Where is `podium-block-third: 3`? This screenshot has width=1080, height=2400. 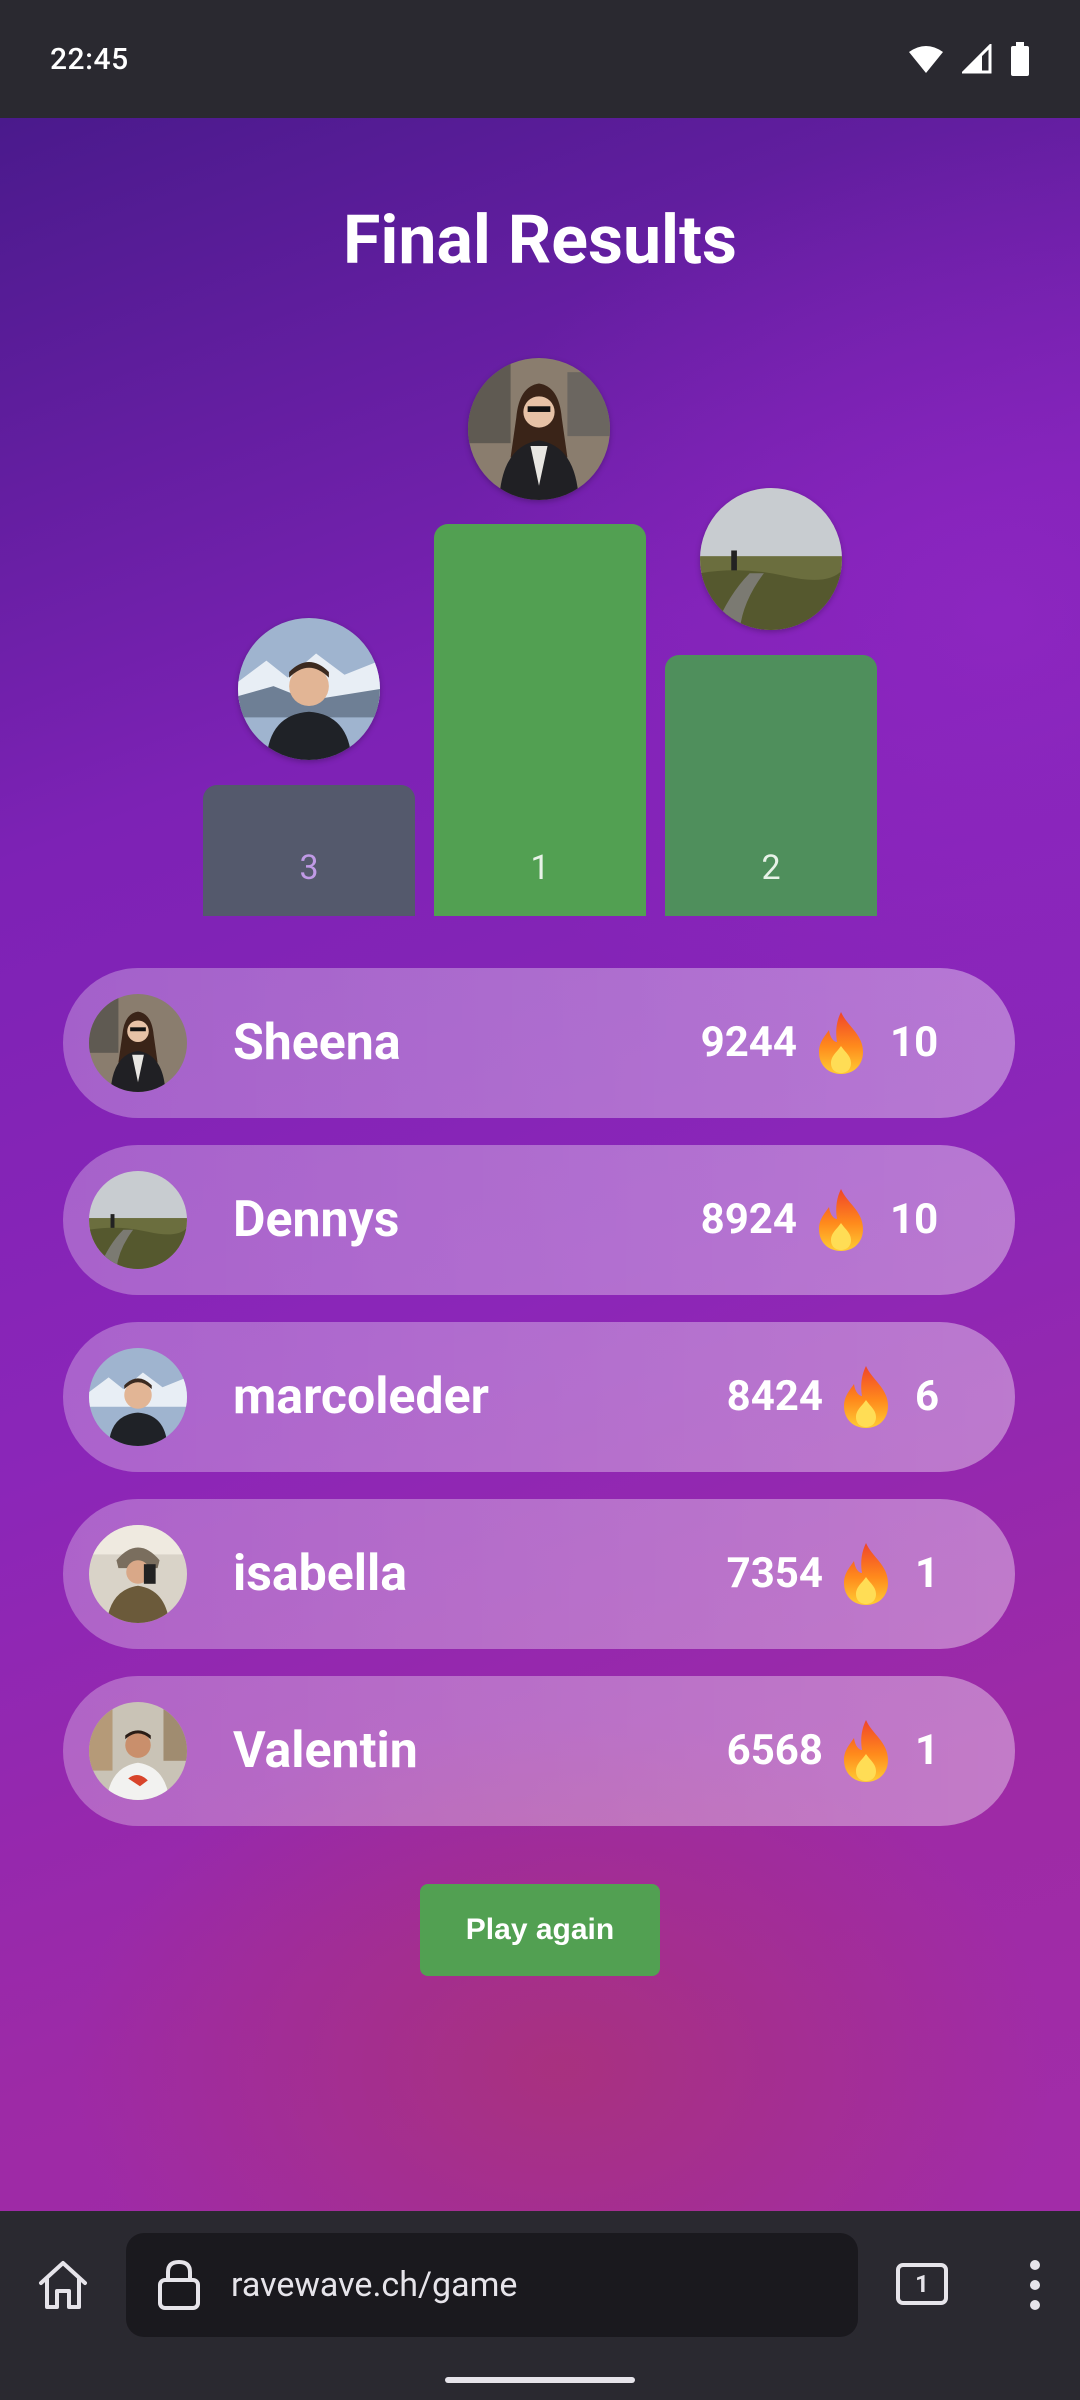
podium-block-third: 3 is located at coordinates (309, 850).